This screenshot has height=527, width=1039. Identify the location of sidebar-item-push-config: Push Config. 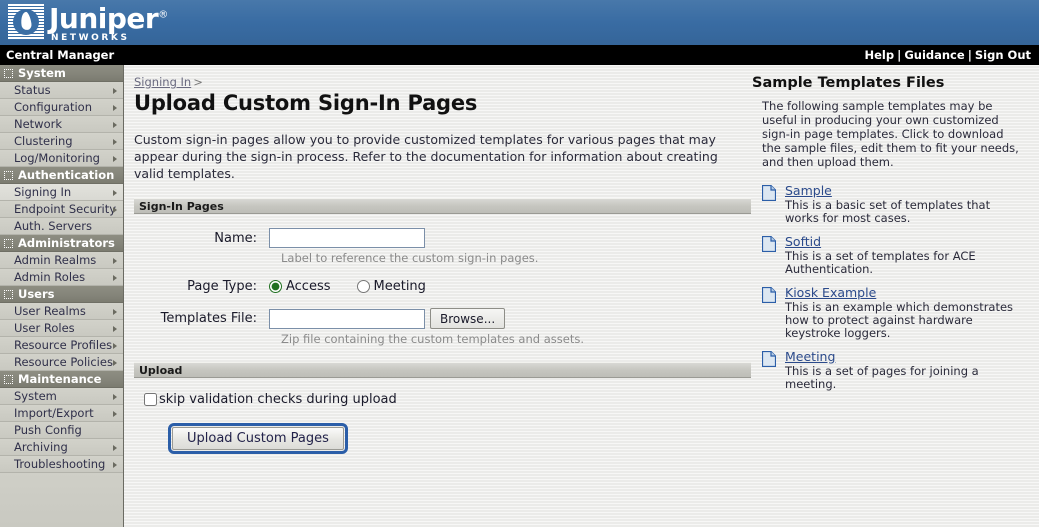
(61, 430).